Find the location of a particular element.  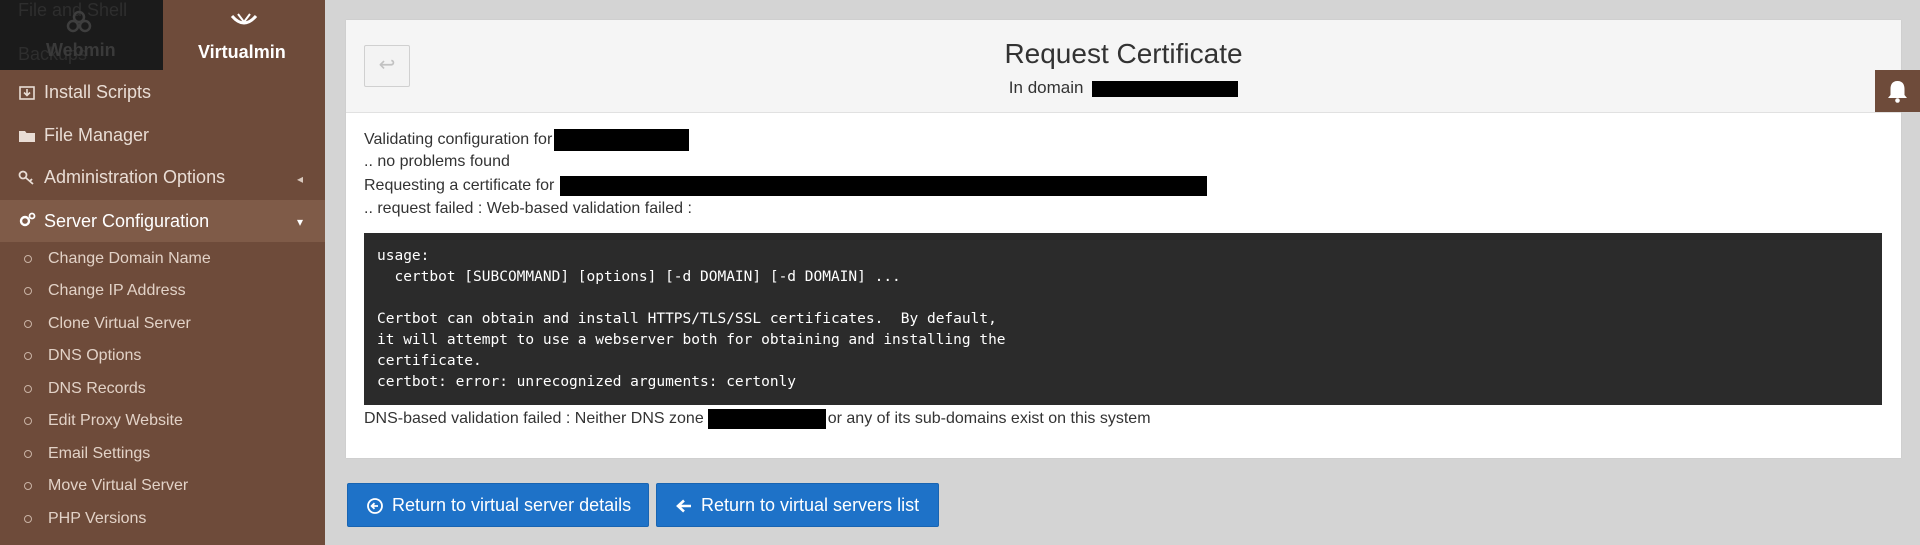

button-label: Return to virtual server details is located at coordinates (512, 505).